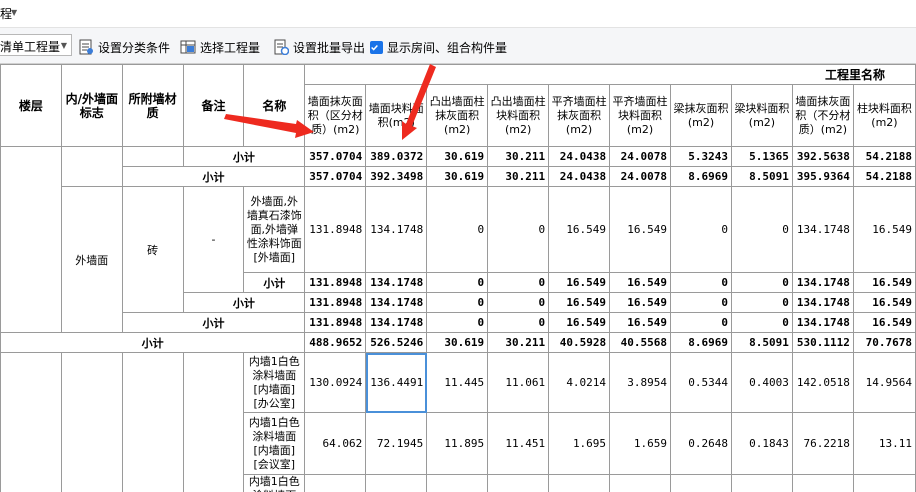 This screenshot has height=492, width=916. What do you see at coordinates (701, 115) in the screenshot?
I see `header-col-6: 梁抹灰面积(m2)` at bounding box center [701, 115].